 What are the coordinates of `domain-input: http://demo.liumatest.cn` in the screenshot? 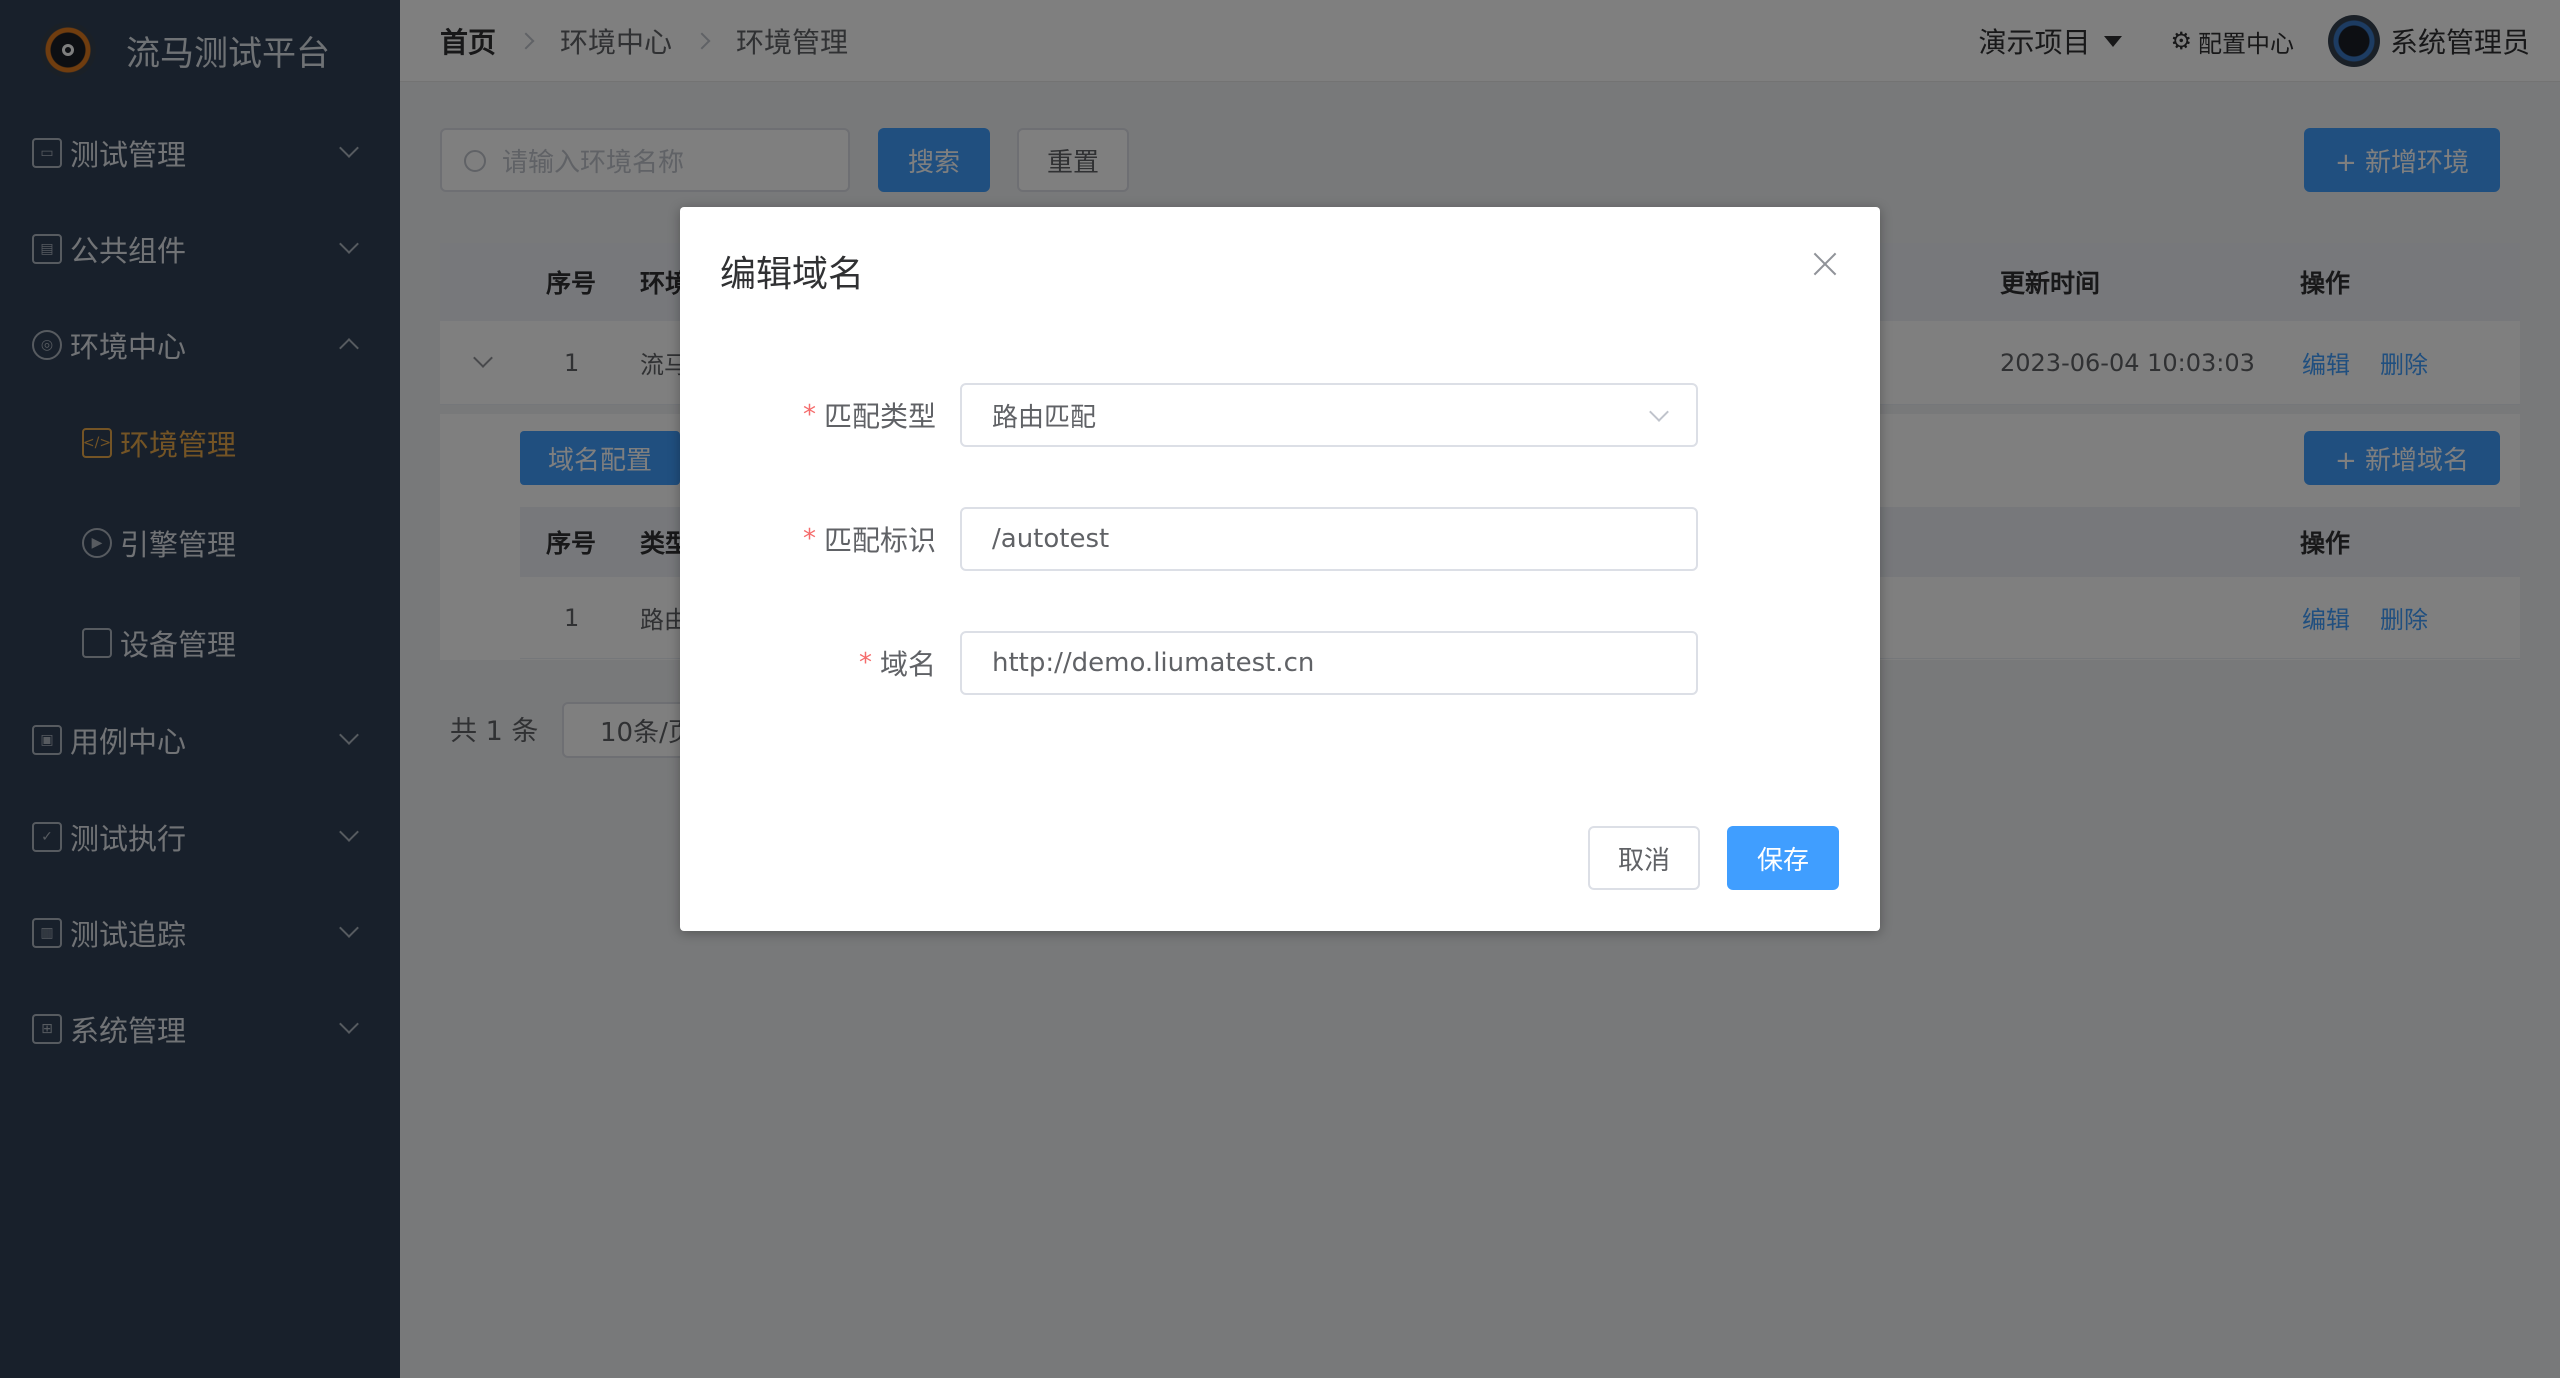 It's located at (1329, 663).